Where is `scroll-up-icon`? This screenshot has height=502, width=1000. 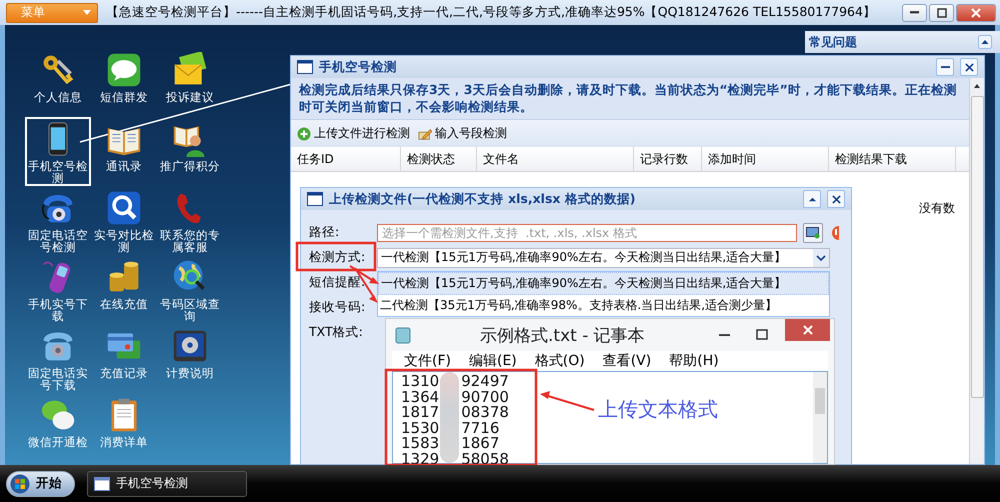 scroll-up-icon is located at coordinates (977, 86).